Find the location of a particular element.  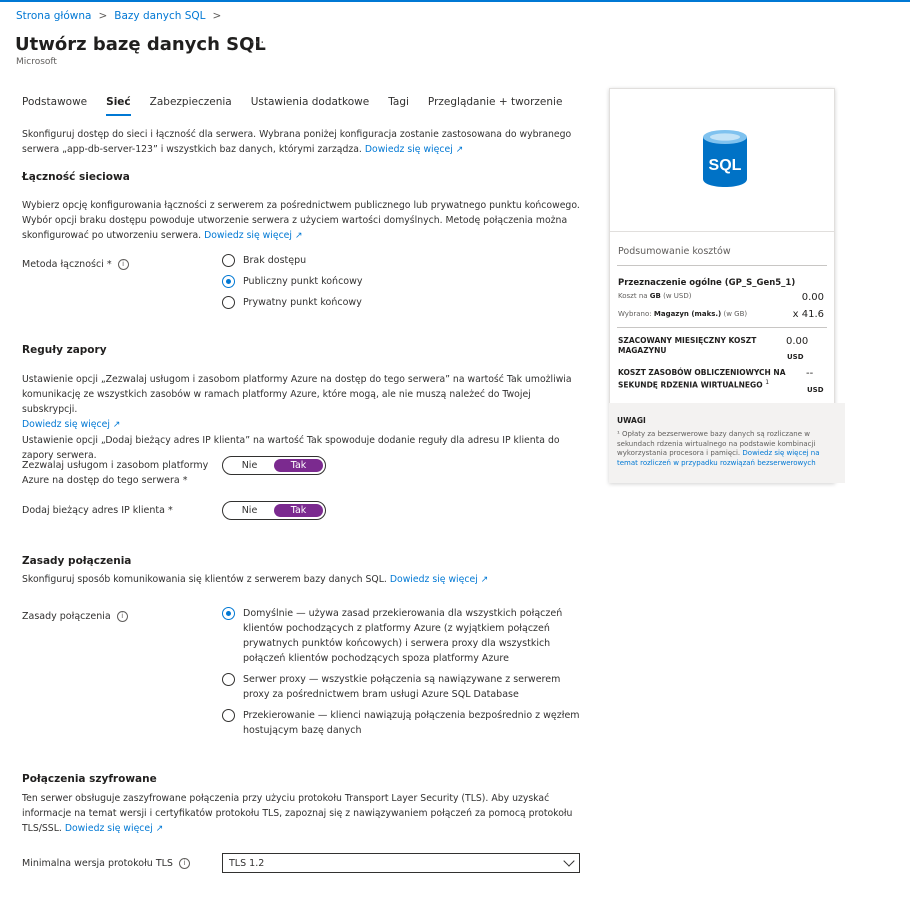

page-title: Utwórz bazę danych SQL is located at coordinates (140, 44).